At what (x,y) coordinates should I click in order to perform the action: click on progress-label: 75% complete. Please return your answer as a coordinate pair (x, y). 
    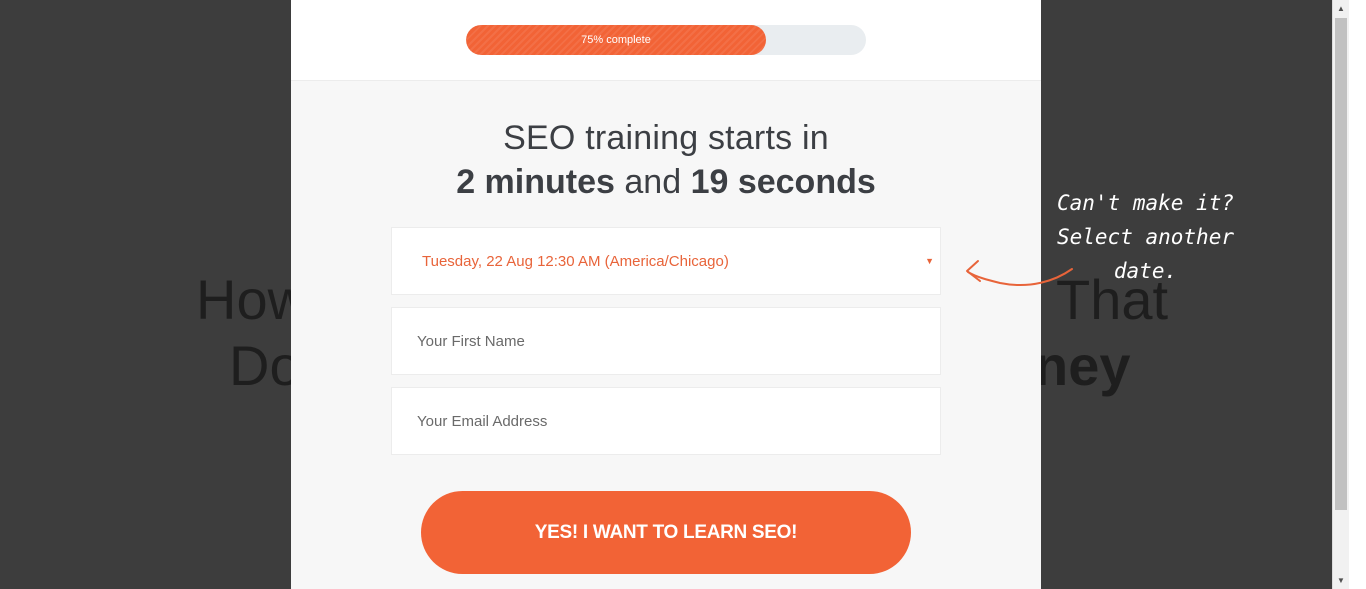
    Looking at the image, I should click on (616, 40).